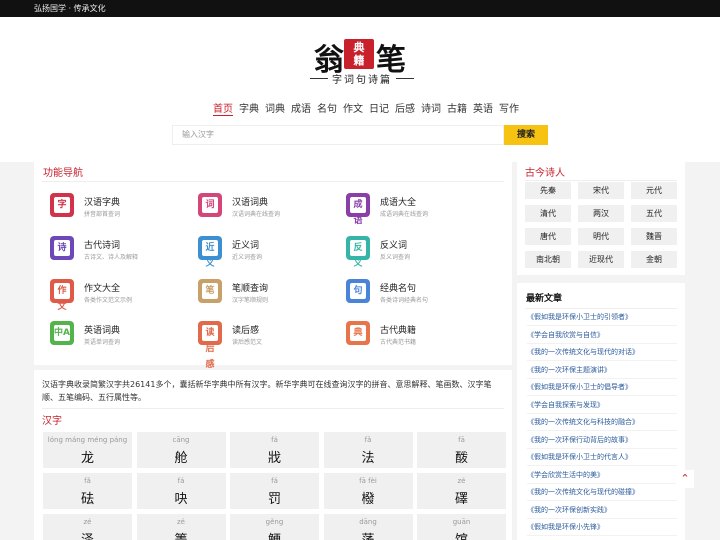 Image resolution: width=720 pixels, height=540 pixels. What do you see at coordinates (249, 108) in the screenshot?
I see `nav-item: 字典` at bounding box center [249, 108].